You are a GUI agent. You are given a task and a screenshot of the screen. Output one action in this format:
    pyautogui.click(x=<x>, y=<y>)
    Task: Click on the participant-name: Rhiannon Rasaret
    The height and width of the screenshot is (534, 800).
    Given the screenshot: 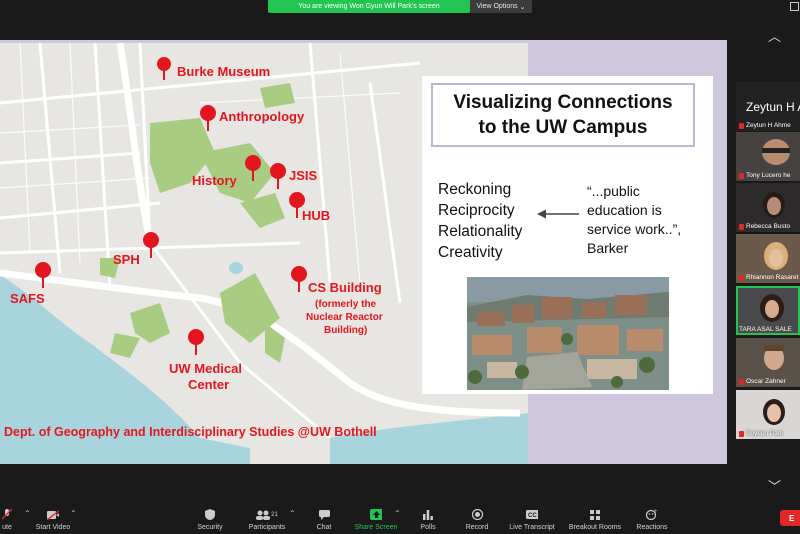 What is the action you would take?
    pyautogui.click(x=772, y=277)
    